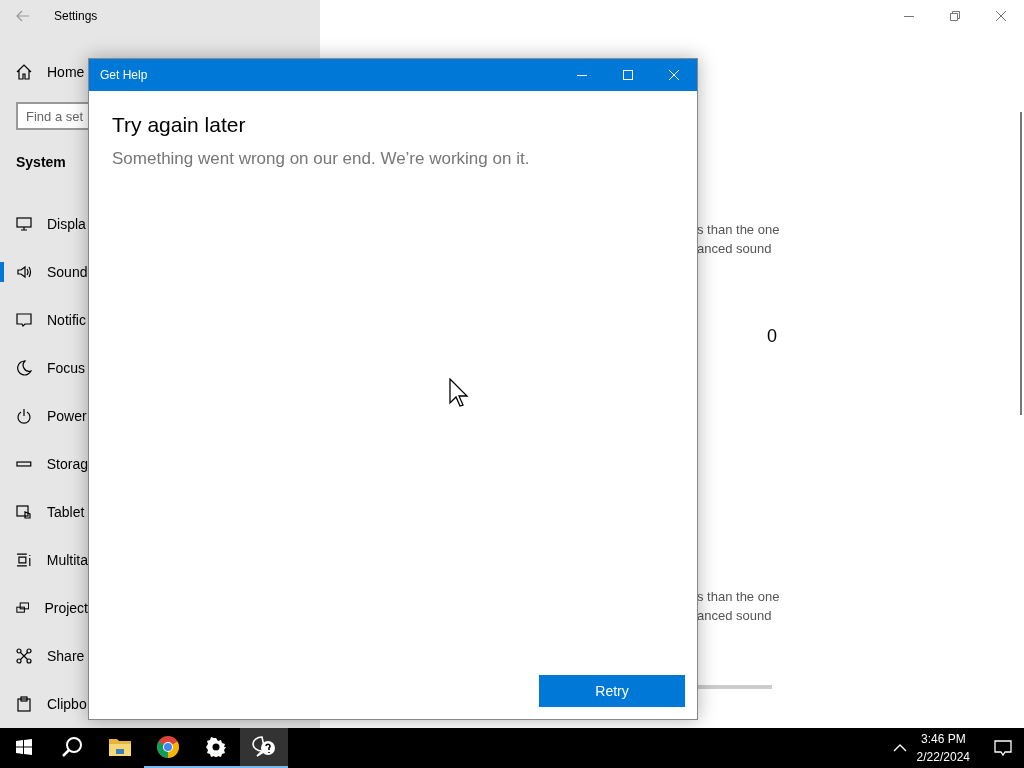  What do you see at coordinates (66, 224) in the screenshot?
I see `sidebar-label: Displa` at bounding box center [66, 224].